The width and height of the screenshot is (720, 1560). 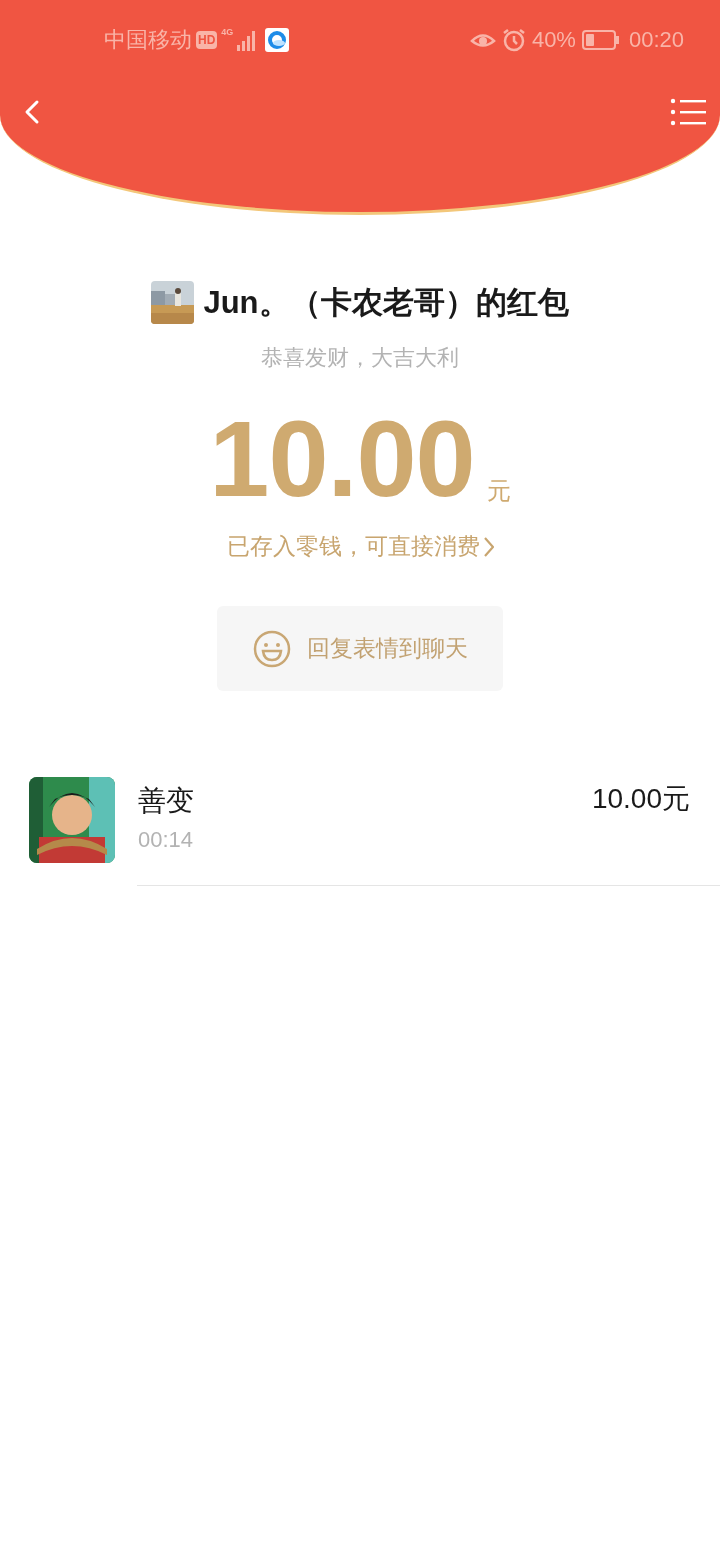 What do you see at coordinates (148, 40) in the screenshot?
I see `carrier-name: 中国移动` at bounding box center [148, 40].